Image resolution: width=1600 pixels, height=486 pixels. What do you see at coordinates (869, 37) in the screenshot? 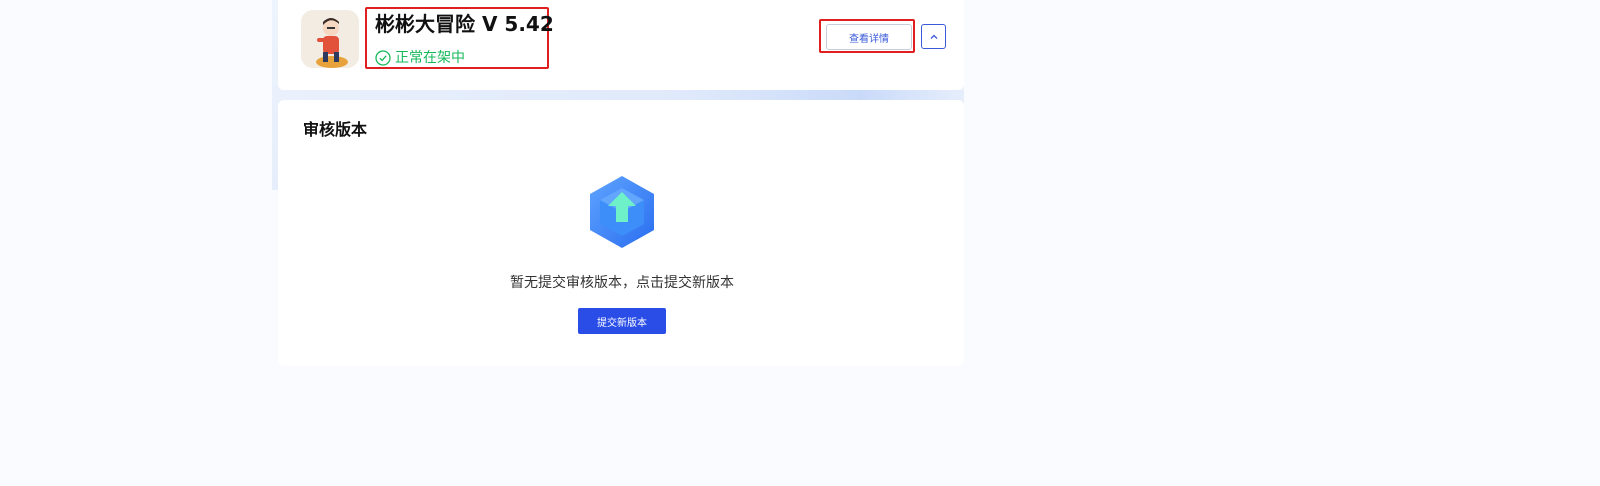
I see `view-details-button: 查看详情` at bounding box center [869, 37].